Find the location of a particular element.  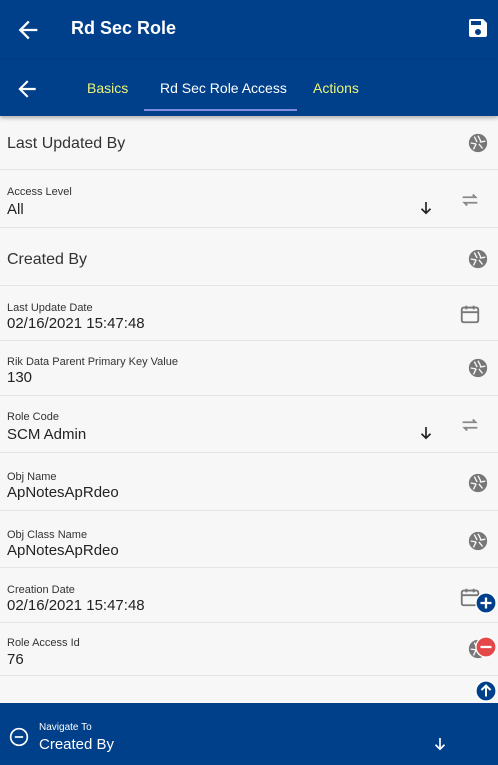

field-label: Obj Class Name is located at coordinates (47, 535).